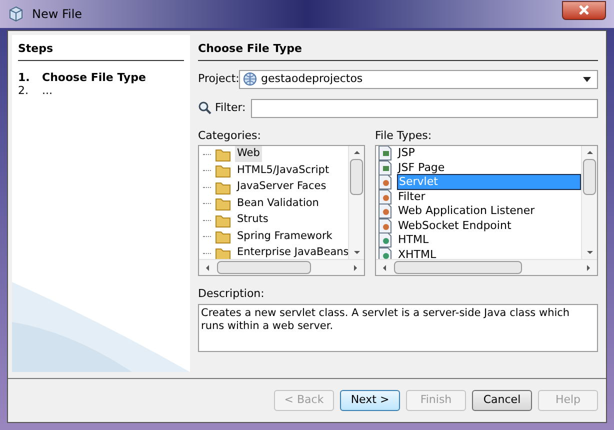  Describe the element at coordinates (291, 252) in the screenshot. I see `category-item: Enterprise JavaBeans` at that location.